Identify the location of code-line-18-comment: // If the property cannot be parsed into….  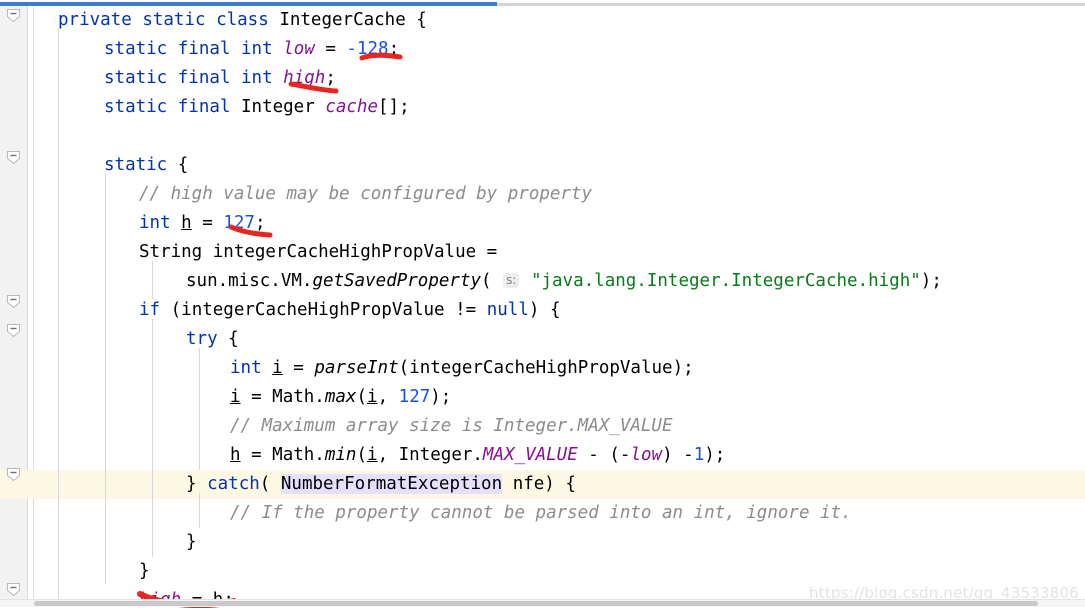
(443, 513).